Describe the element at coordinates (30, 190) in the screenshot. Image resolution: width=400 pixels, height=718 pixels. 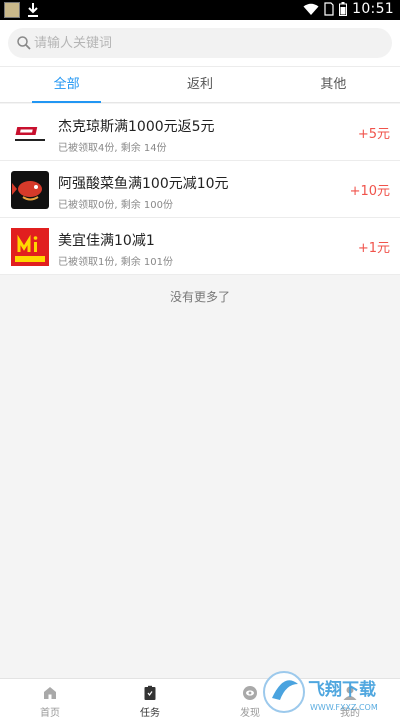
I see `fish-restaurant-logo` at that location.